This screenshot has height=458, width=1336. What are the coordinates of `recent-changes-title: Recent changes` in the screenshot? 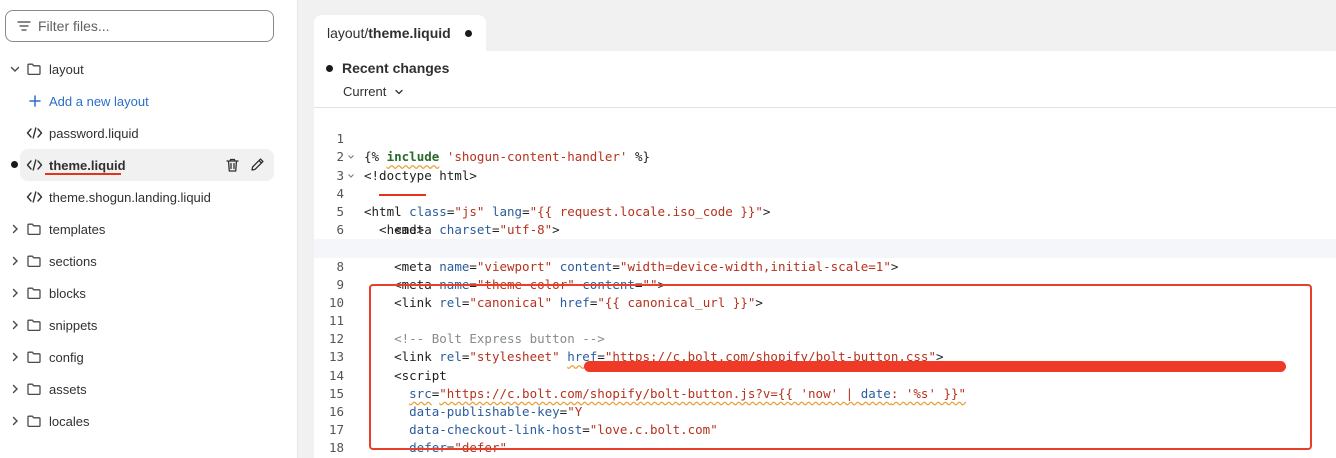 It's located at (396, 68).